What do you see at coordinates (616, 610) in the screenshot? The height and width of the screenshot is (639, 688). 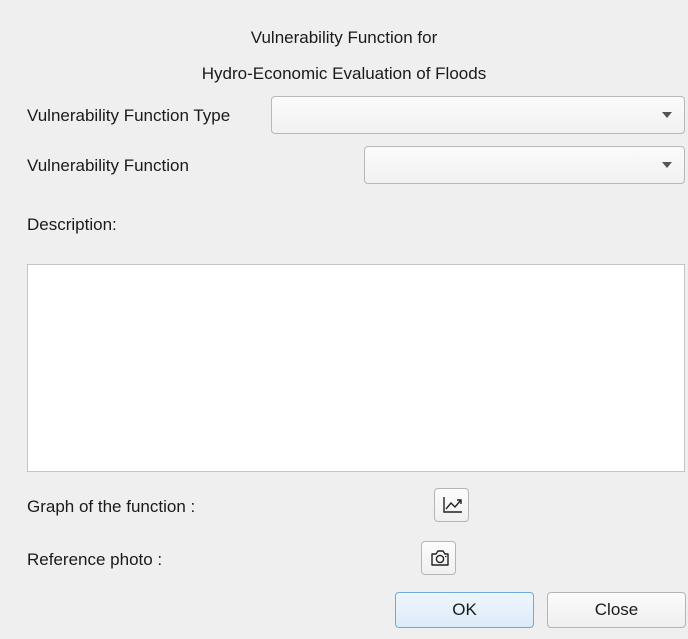 I see `close-button: Close` at bounding box center [616, 610].